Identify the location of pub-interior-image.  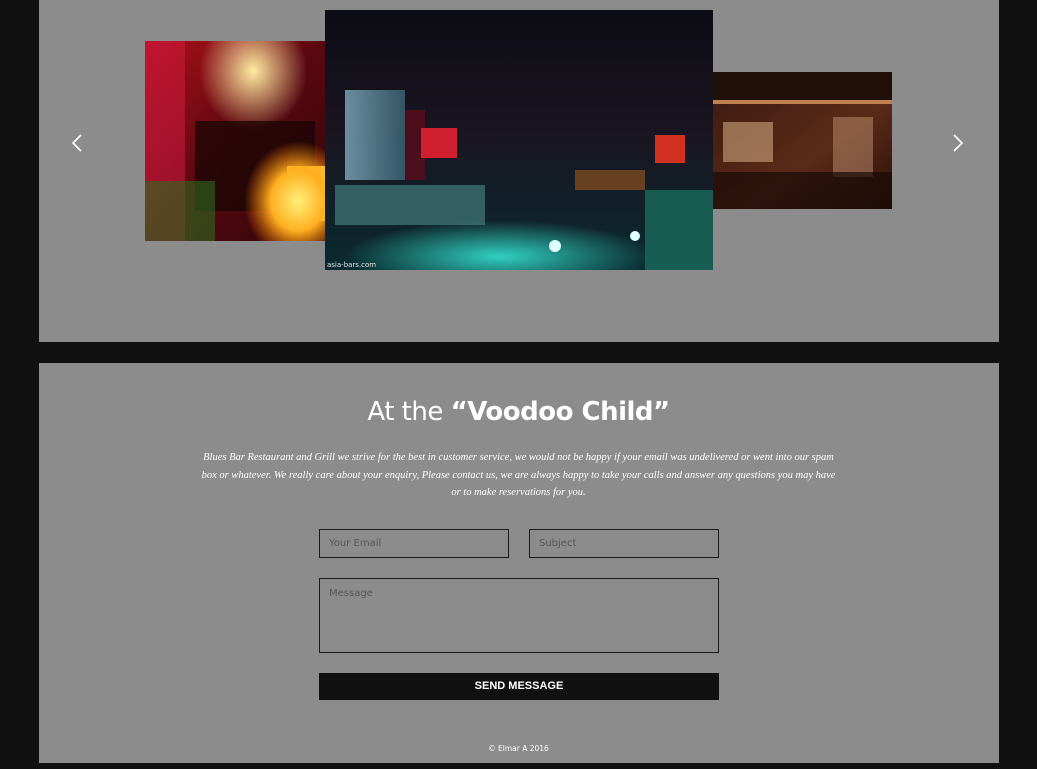
(802, 140).